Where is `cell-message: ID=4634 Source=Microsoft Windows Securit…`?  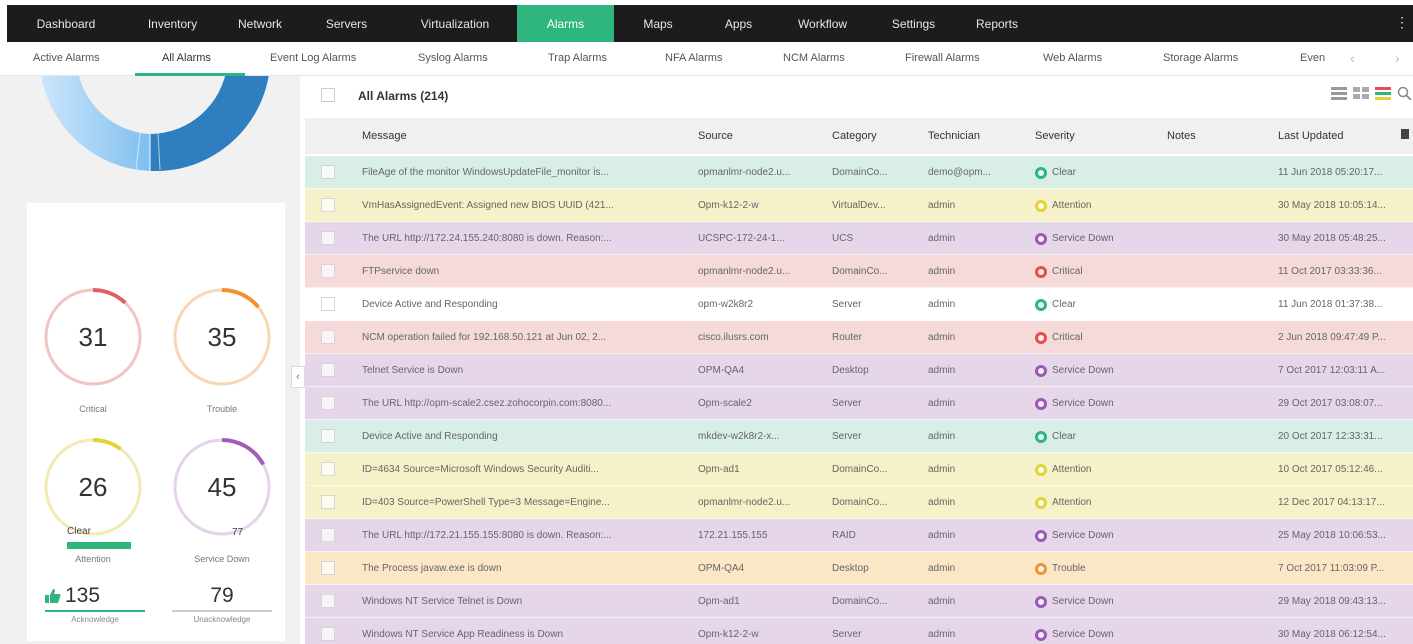 cell-message: ID=4634 Source=Microsoft Windows Securit… is located at coordinates (524, 469).